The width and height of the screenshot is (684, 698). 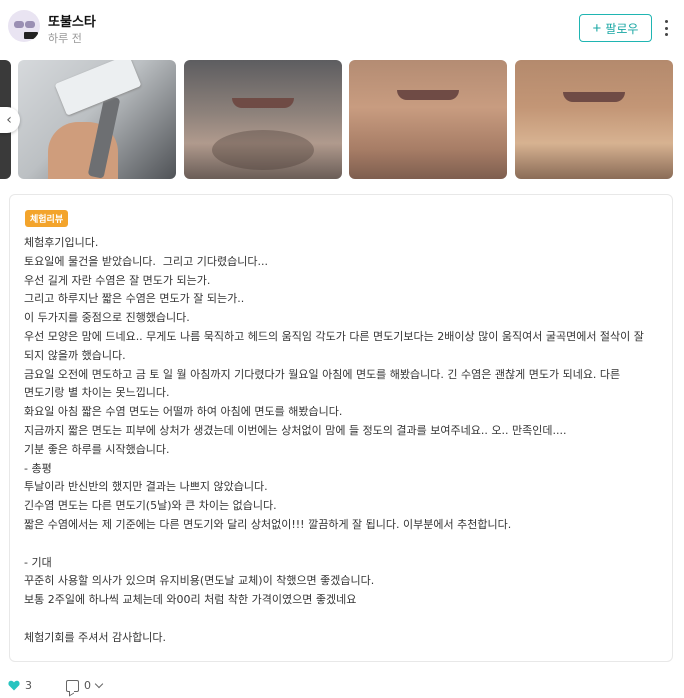 I want to click on review-line: 기분 좋은 하루를 시작했습니다., so click(x=97, y=449).